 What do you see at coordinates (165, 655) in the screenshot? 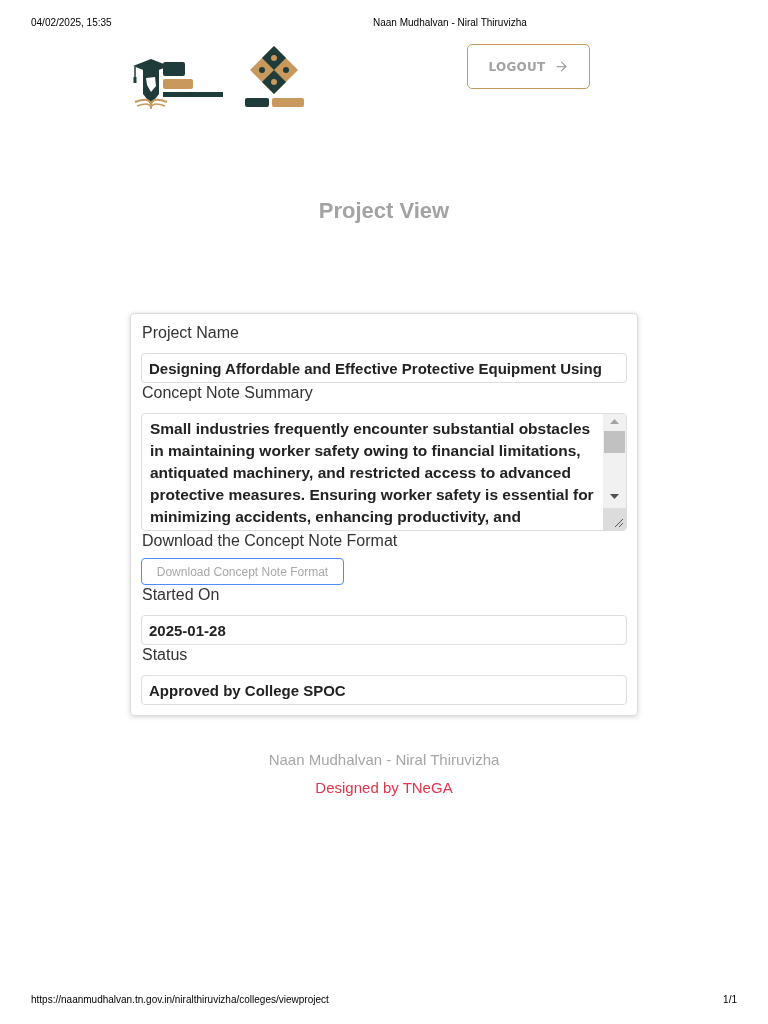
I see `field-label: Status` at bounding box center [165, 655].